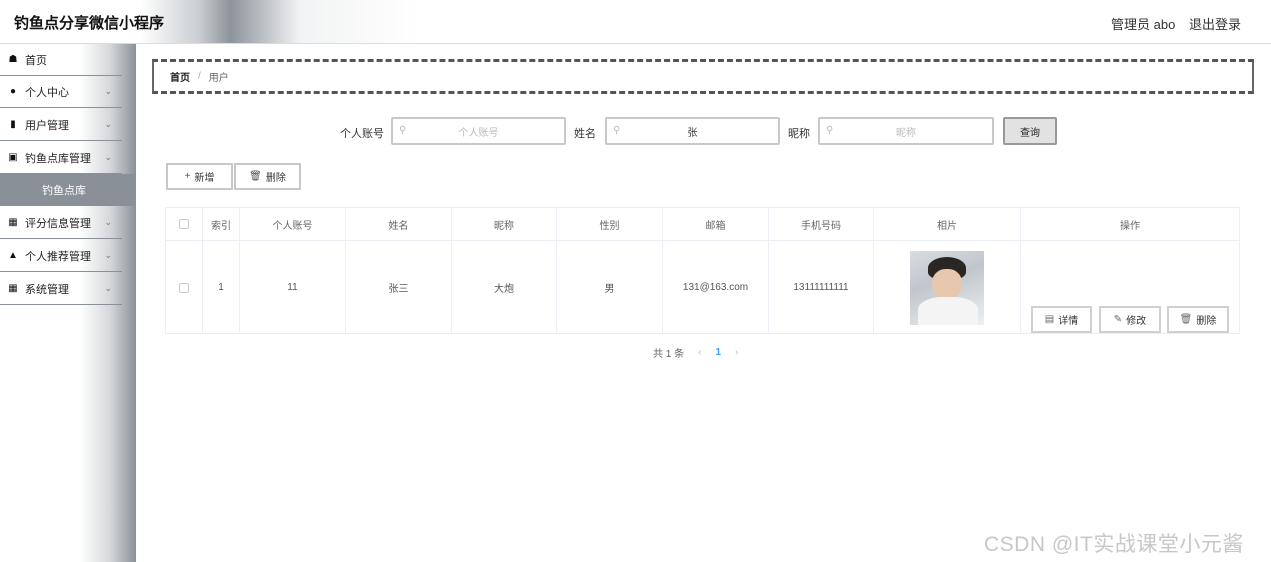 This screenshot has width=1271, height=562. Describe the element at coordinates (47, 289) in the screenshot. I see `sidebar-item-label: 系统管理` at that location.